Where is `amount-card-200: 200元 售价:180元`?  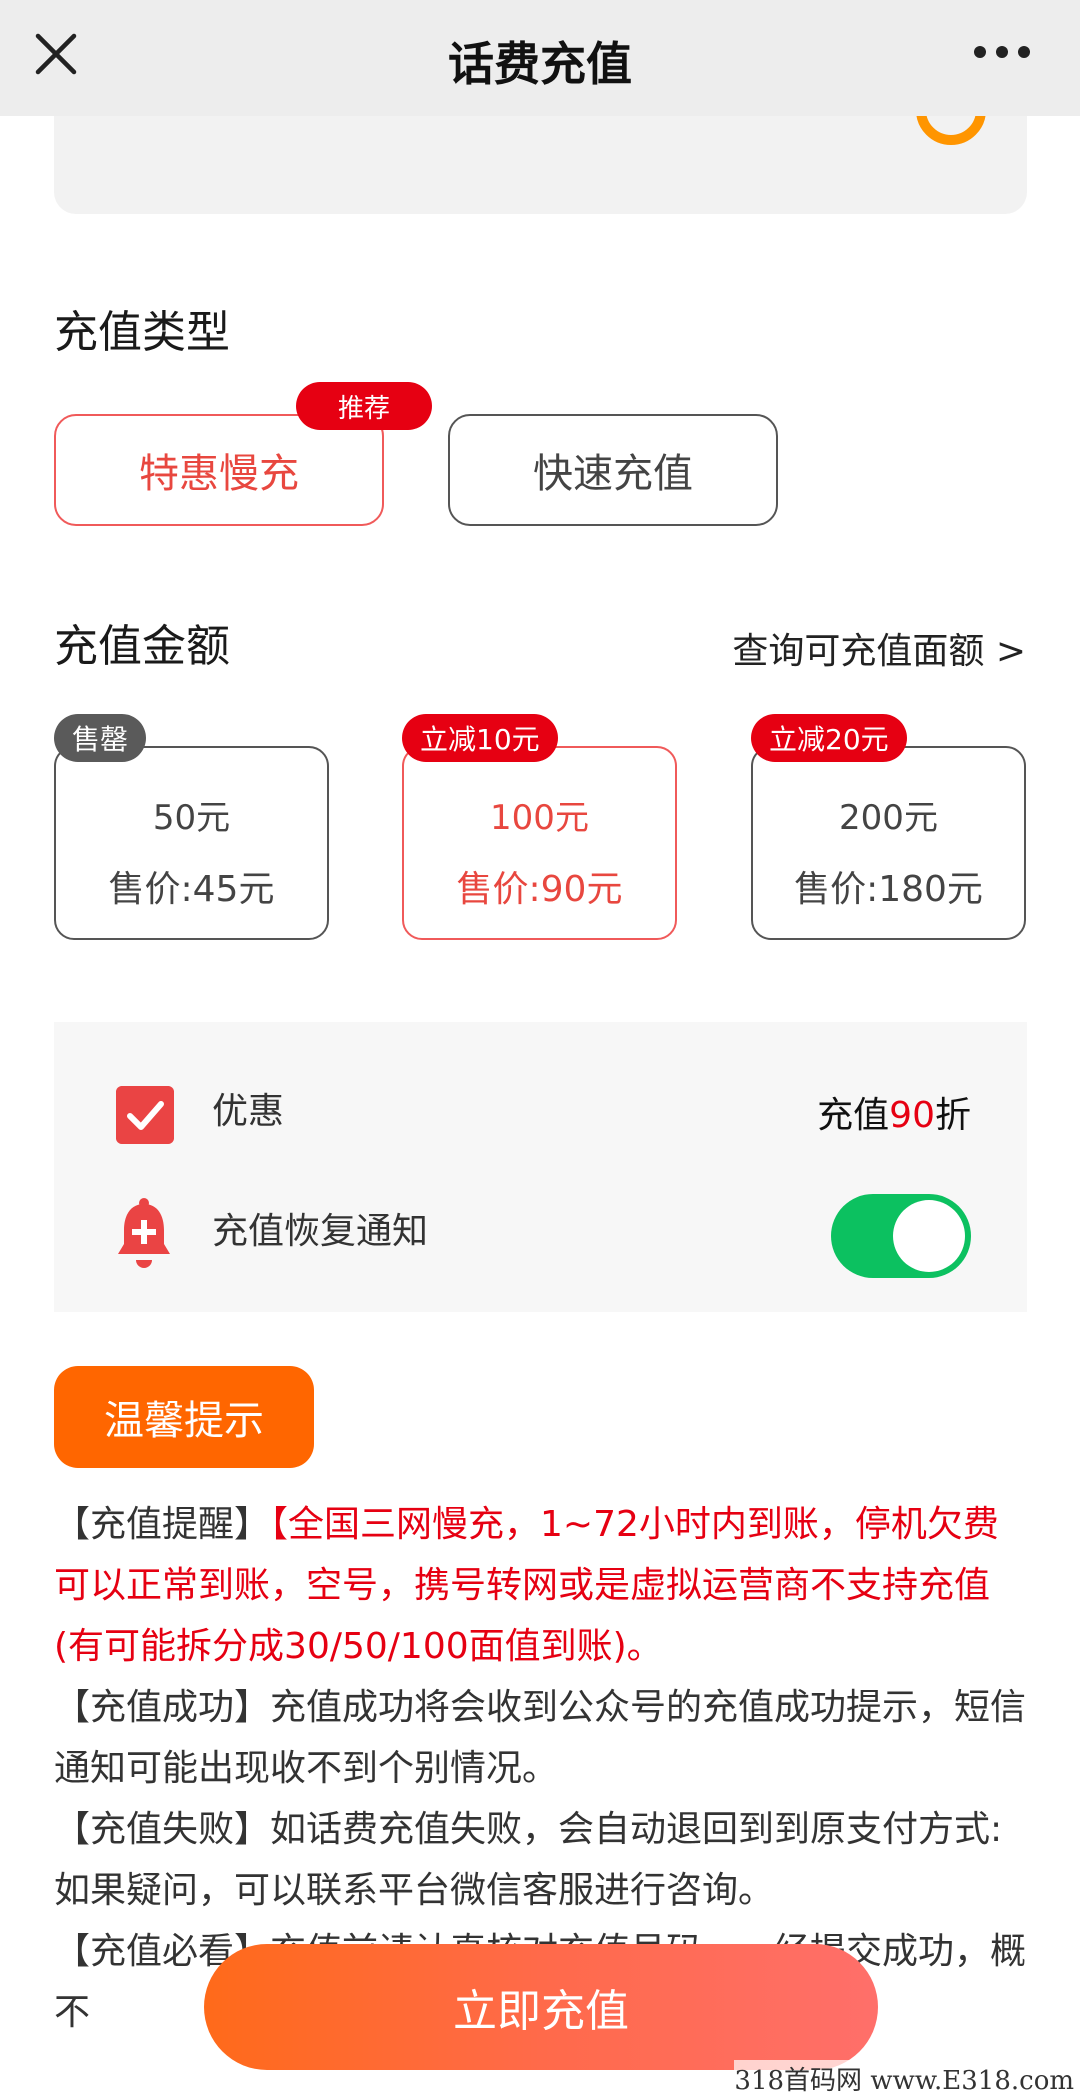 amount-card-200: 200元 售价:180元 is located at coordinates (888, 843).